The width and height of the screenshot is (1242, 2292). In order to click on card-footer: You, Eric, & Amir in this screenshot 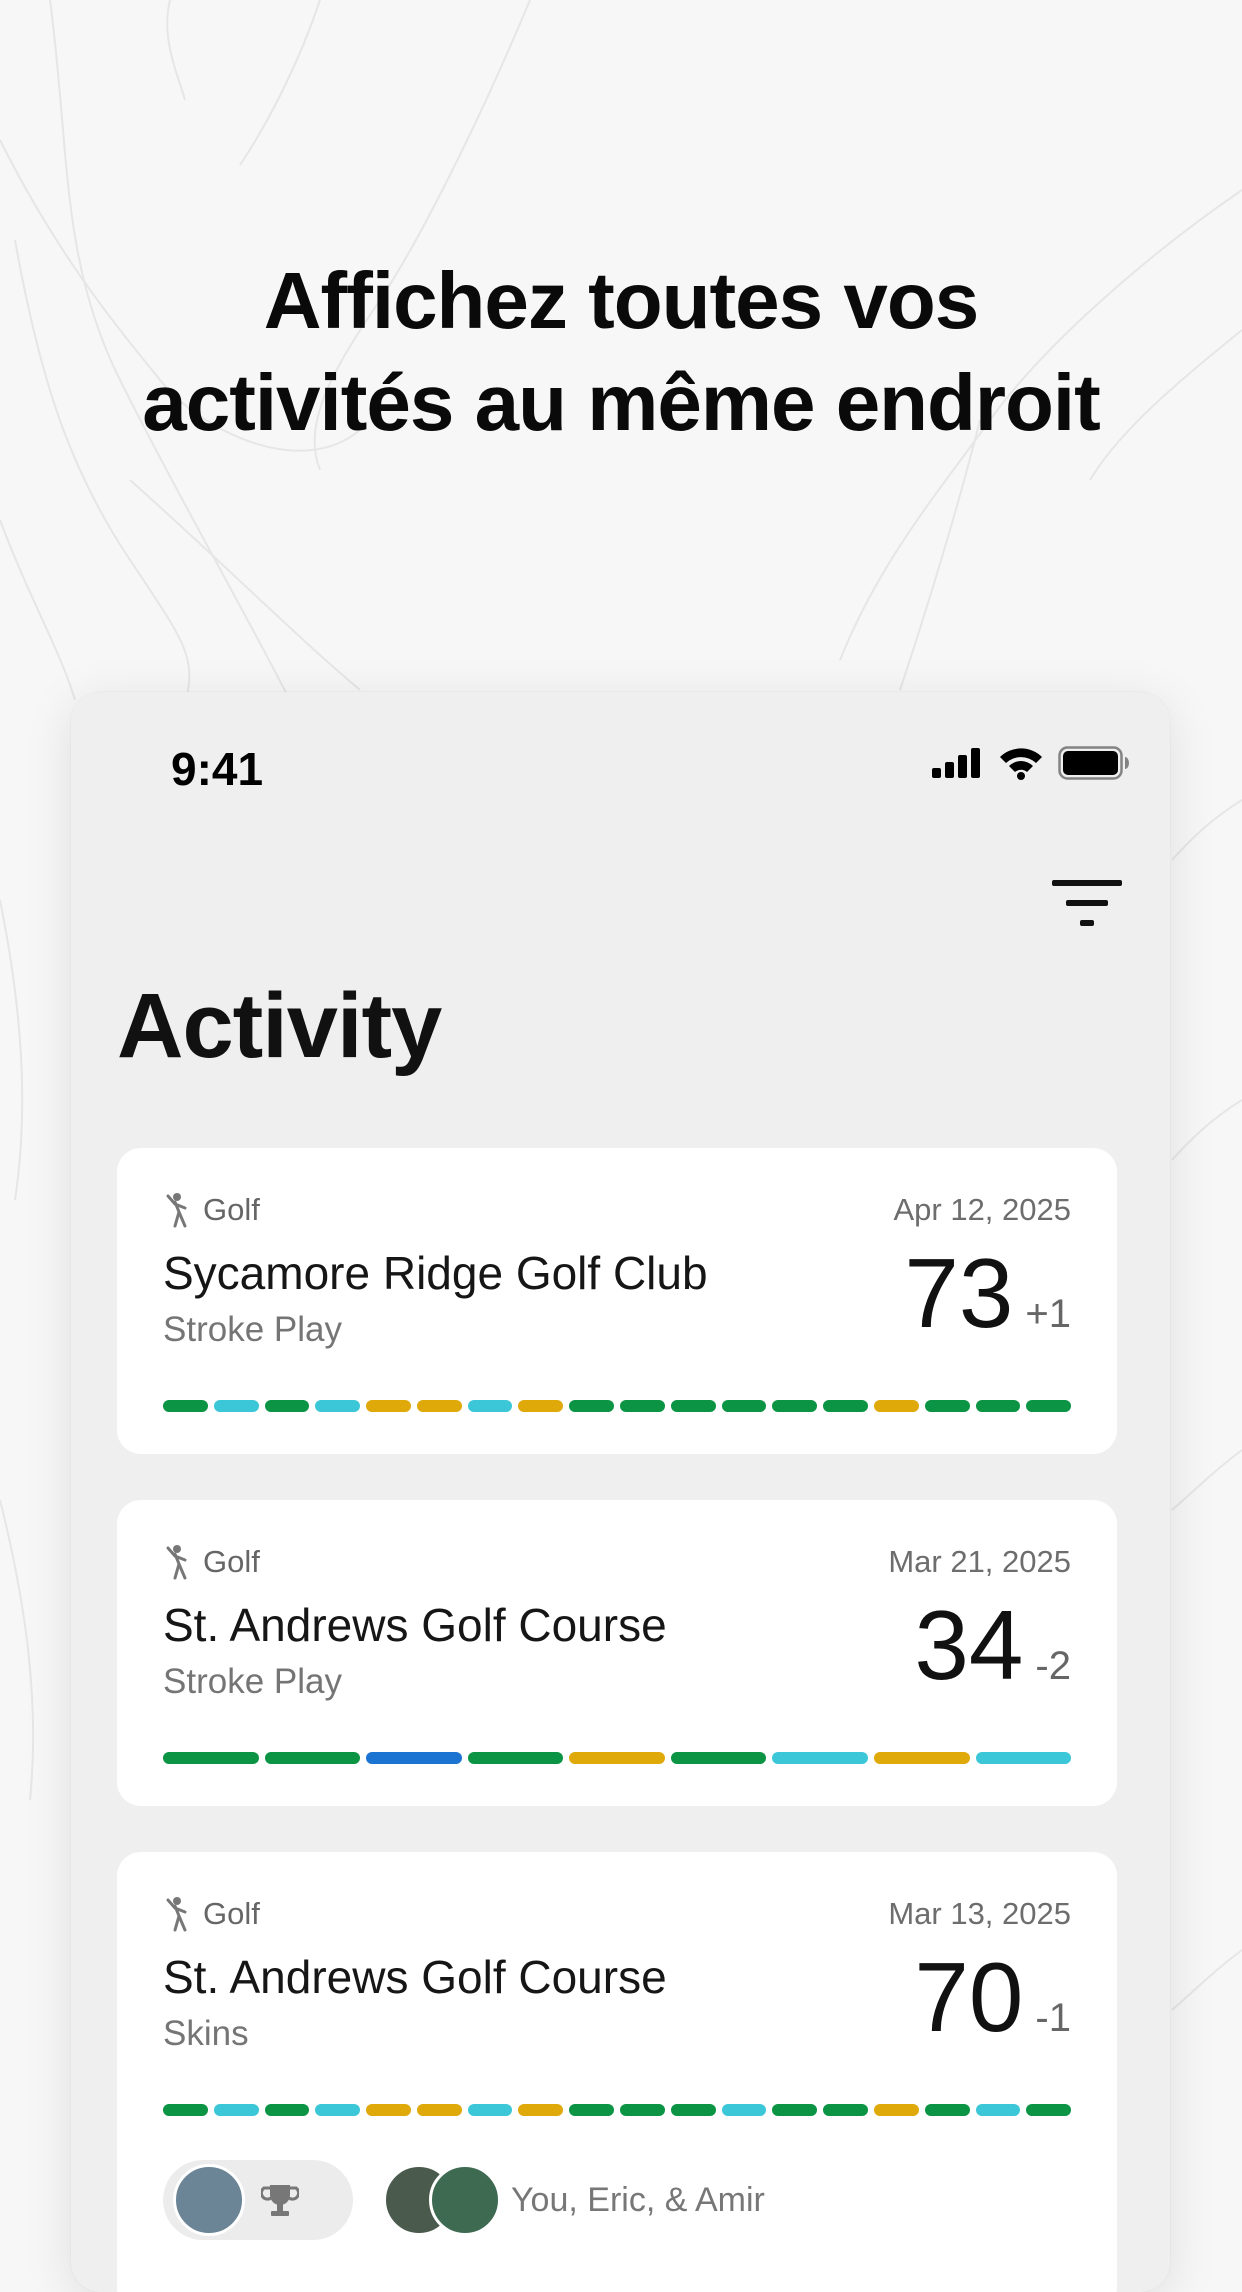, I will do `click(464, 2200)`.